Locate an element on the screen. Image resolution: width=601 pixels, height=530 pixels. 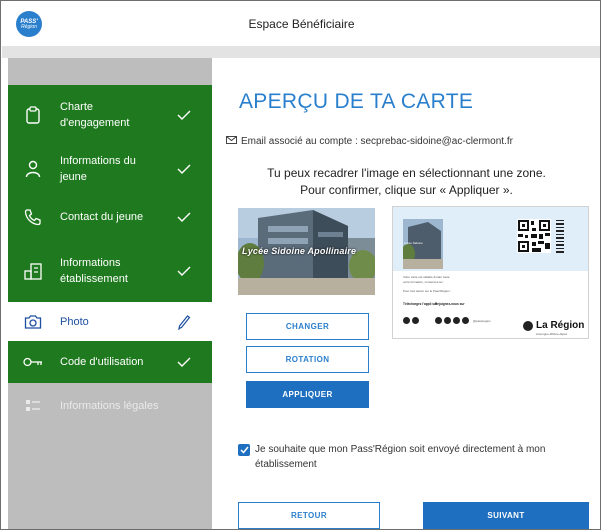
card-text-line: Votre carte est valable durant toute is located at coordinates (426, 277).